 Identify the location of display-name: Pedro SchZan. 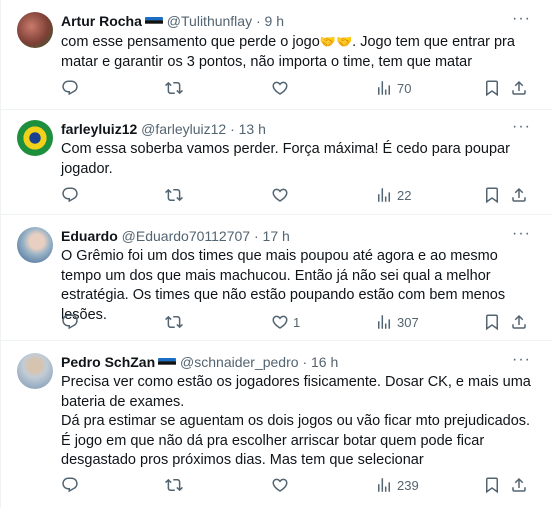
(108, 362).